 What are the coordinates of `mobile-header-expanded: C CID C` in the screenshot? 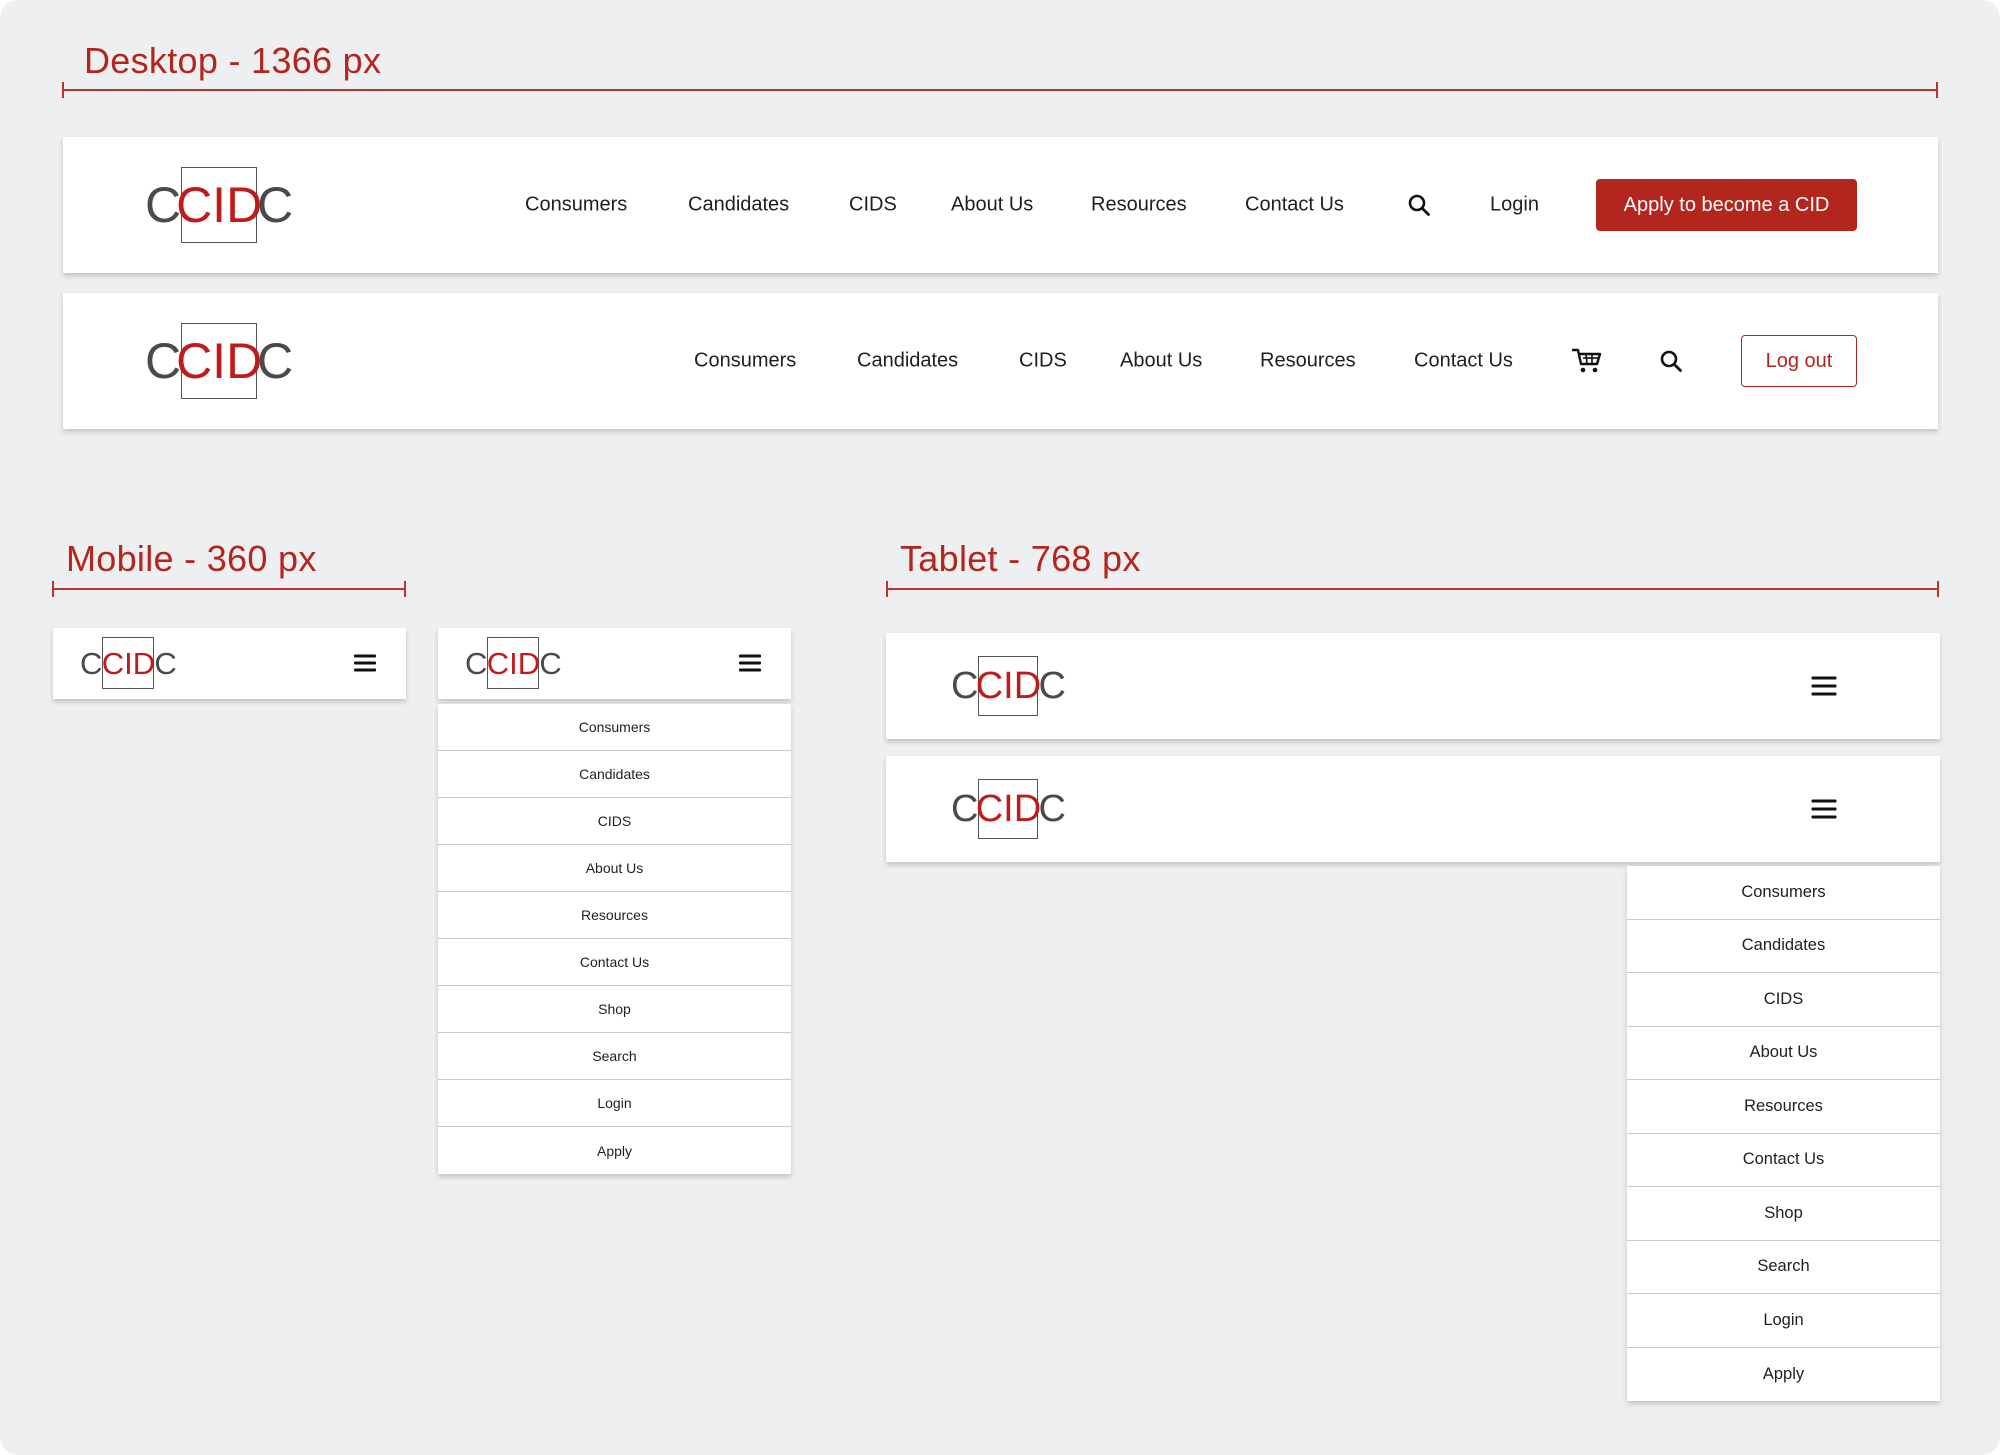 It's located at (614, 663).